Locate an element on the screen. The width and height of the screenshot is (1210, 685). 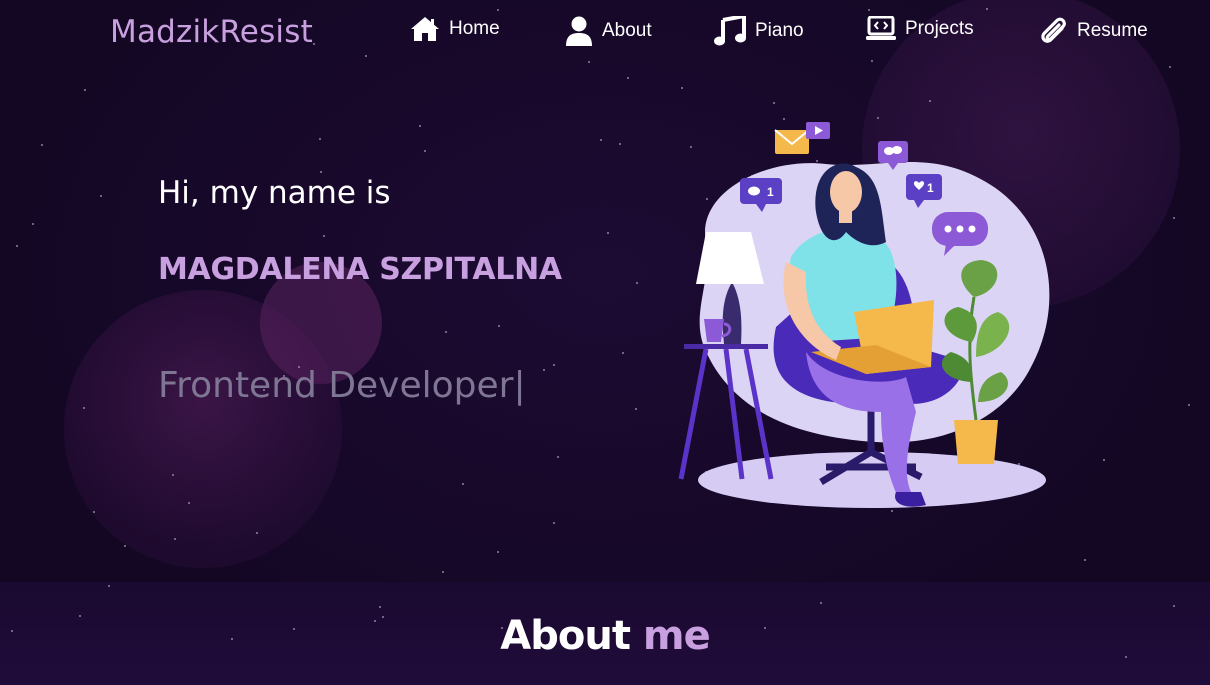
user-icon is located at coordinates (579, 31).